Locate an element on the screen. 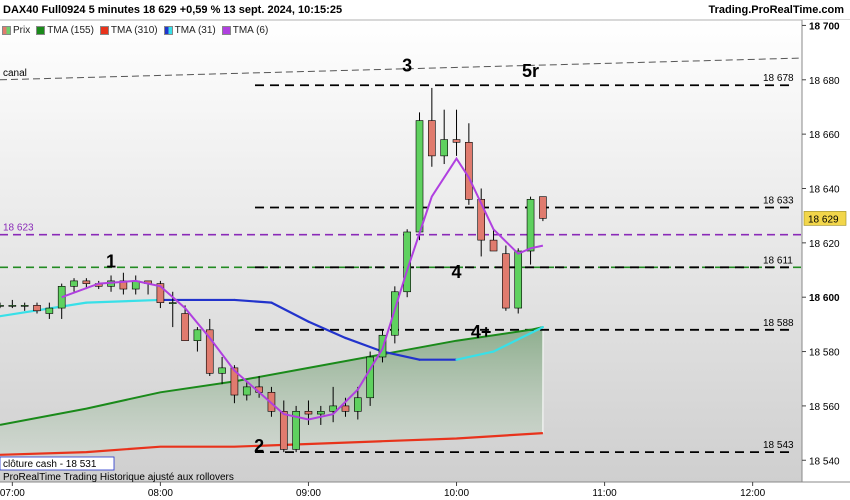 This screenshot has height=500, width=850. close-cash-label: clôture cash - 18 531 is located at coordinates (50, 464).